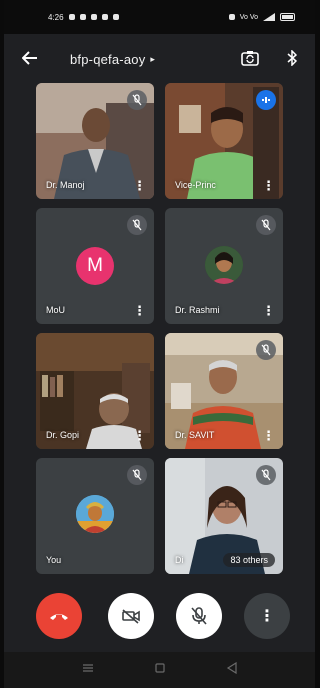  I want to click on whatsapp-icon, so click(82, 17).